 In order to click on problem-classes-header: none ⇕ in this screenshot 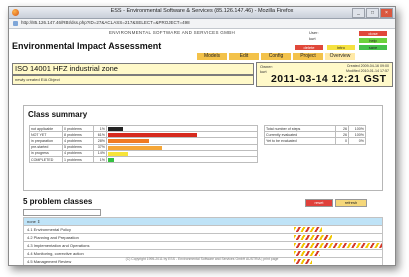, I will do `click(203, 221)`.